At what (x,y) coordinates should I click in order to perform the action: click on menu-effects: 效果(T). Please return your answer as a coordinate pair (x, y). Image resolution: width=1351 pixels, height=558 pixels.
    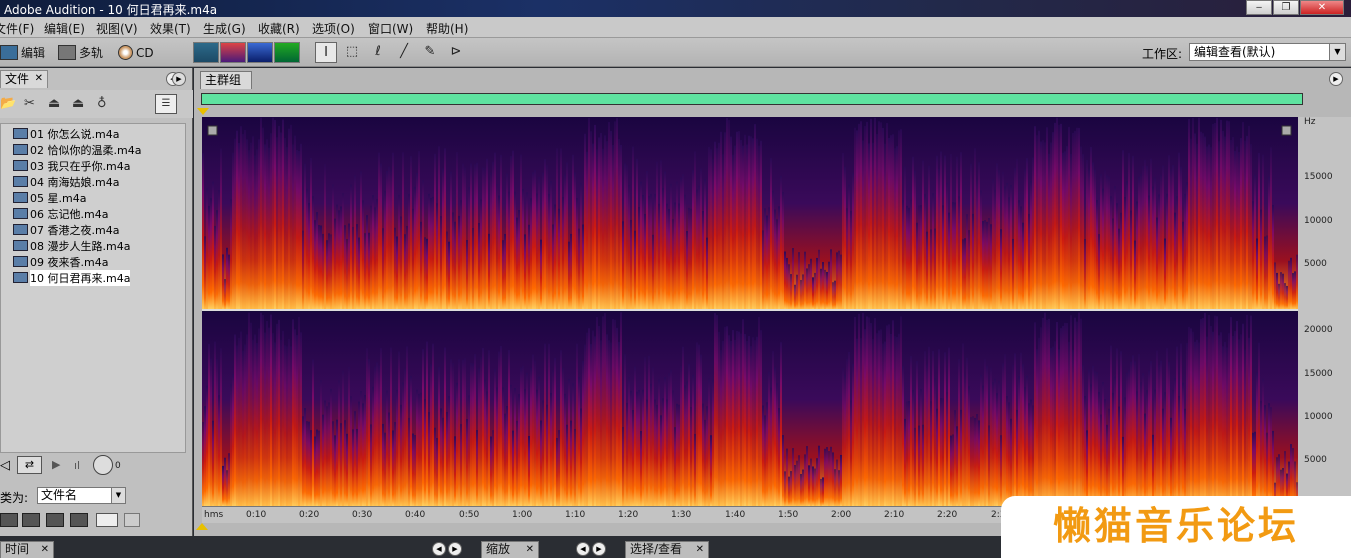
    Looking at the image, I should click on (170, 28).